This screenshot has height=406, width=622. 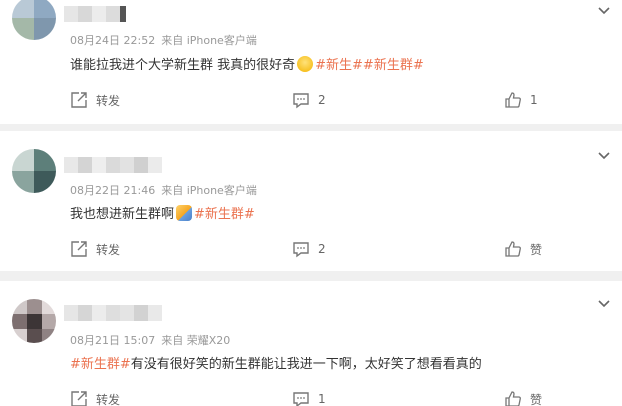 I want to click on comment-meta: 08月22日 21:46 来自 iPhone客户端, so click(x=166, y=190).